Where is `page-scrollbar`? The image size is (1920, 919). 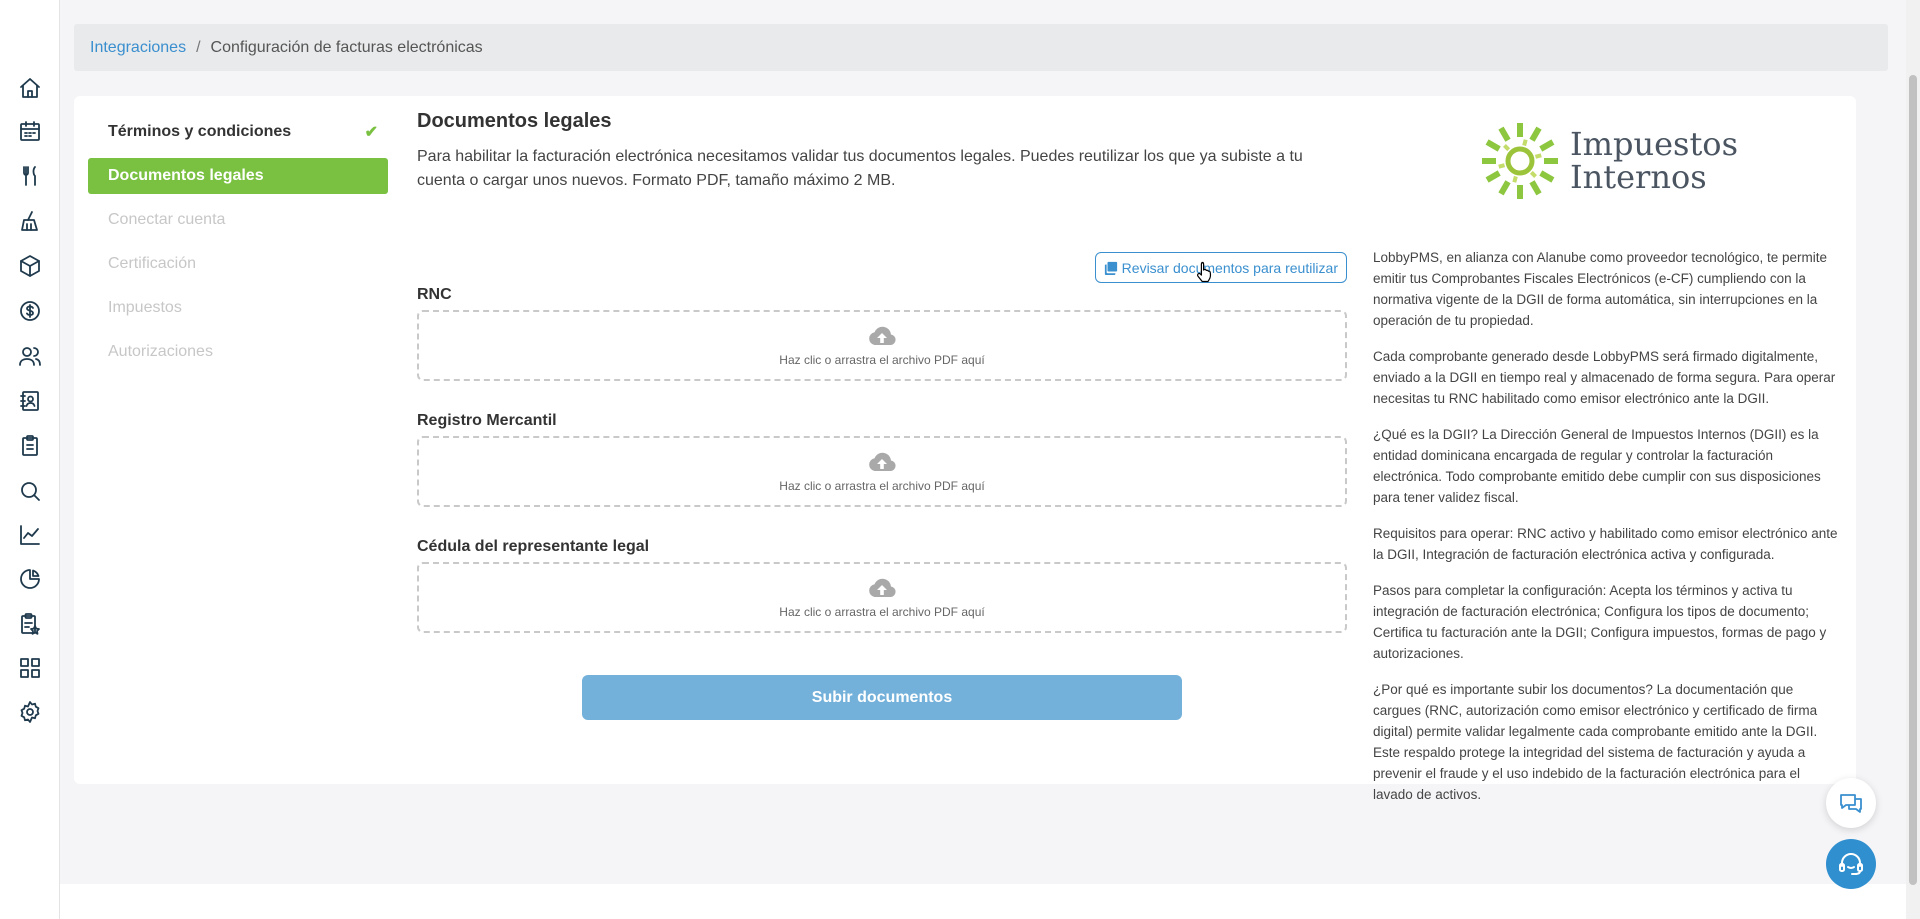
page-scrollbar is located at coordinates (1913, 459).